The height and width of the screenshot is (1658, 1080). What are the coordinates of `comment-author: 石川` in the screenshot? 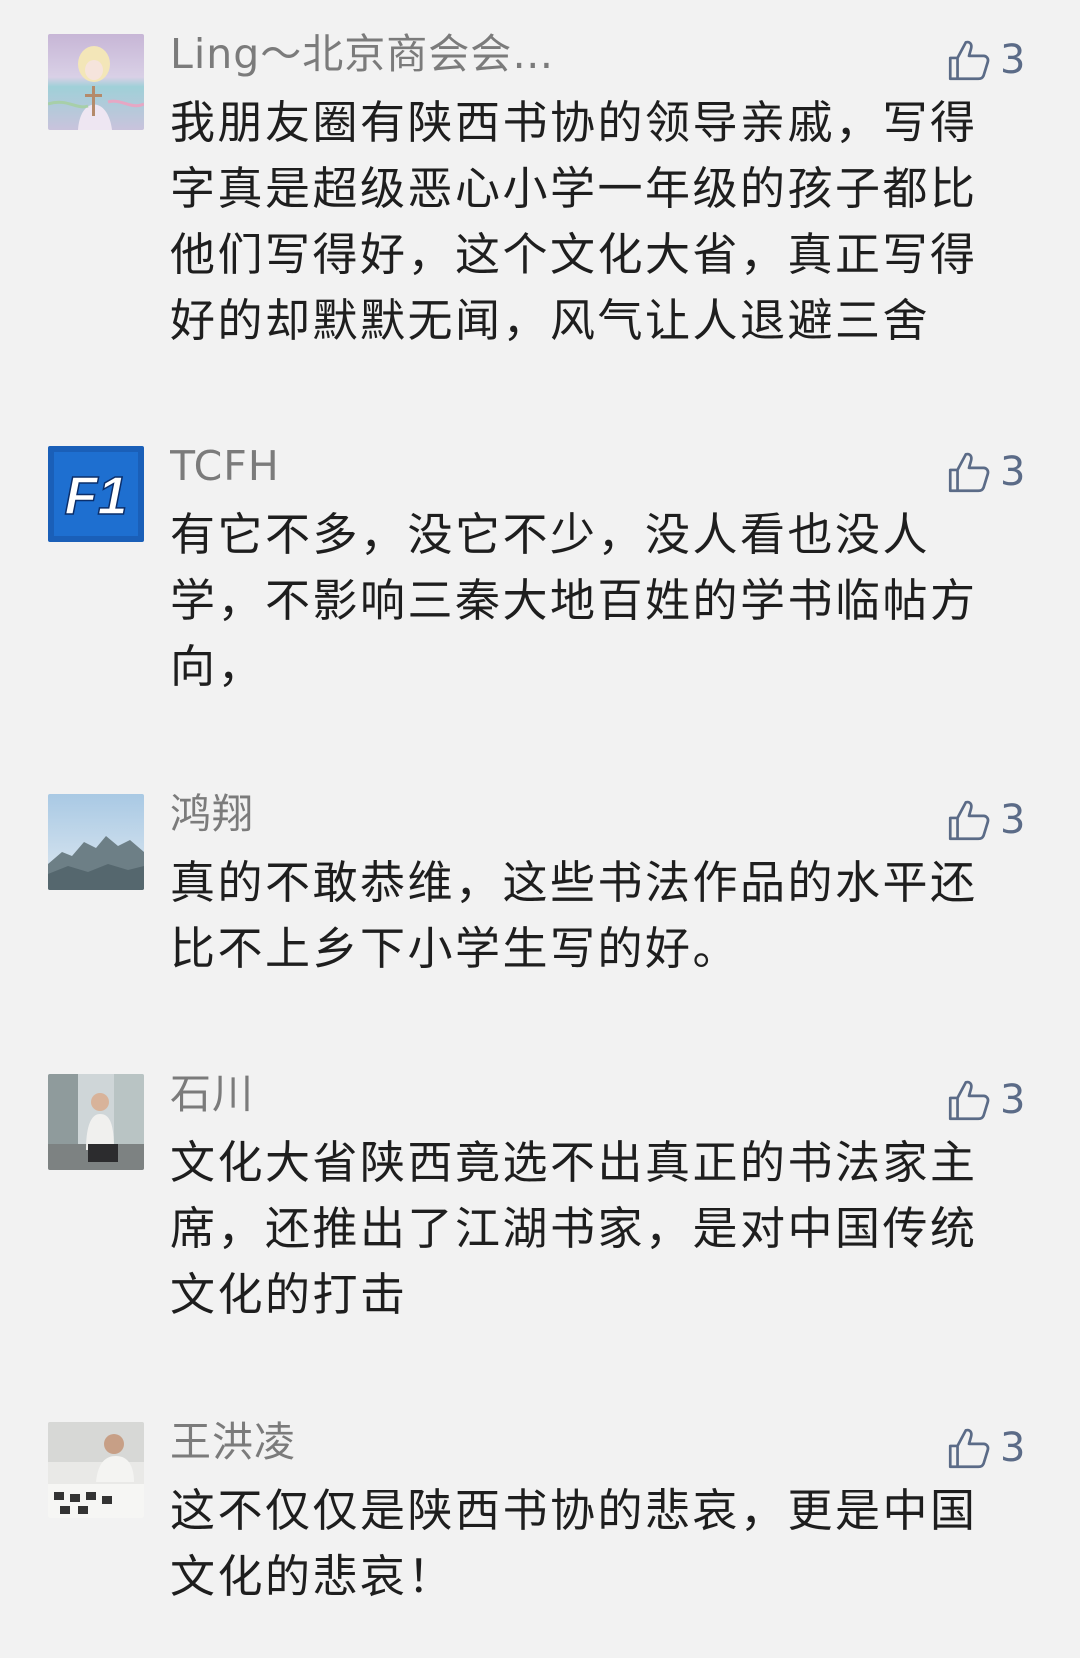 It's located at (212, 1094).